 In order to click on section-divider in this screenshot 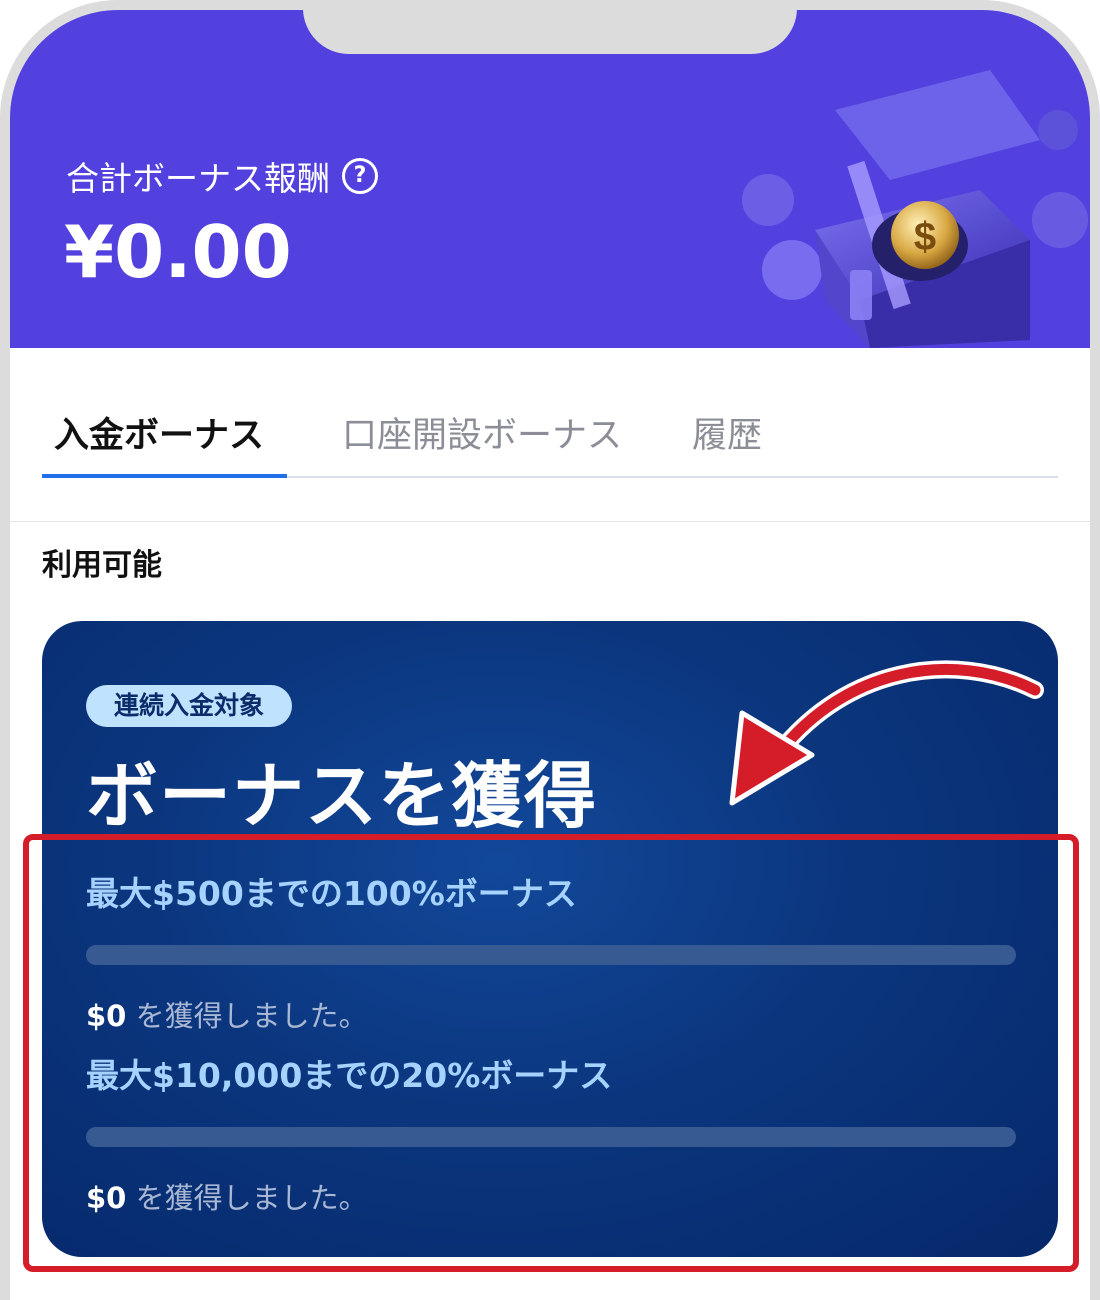, I will do `click(550, 521)`.